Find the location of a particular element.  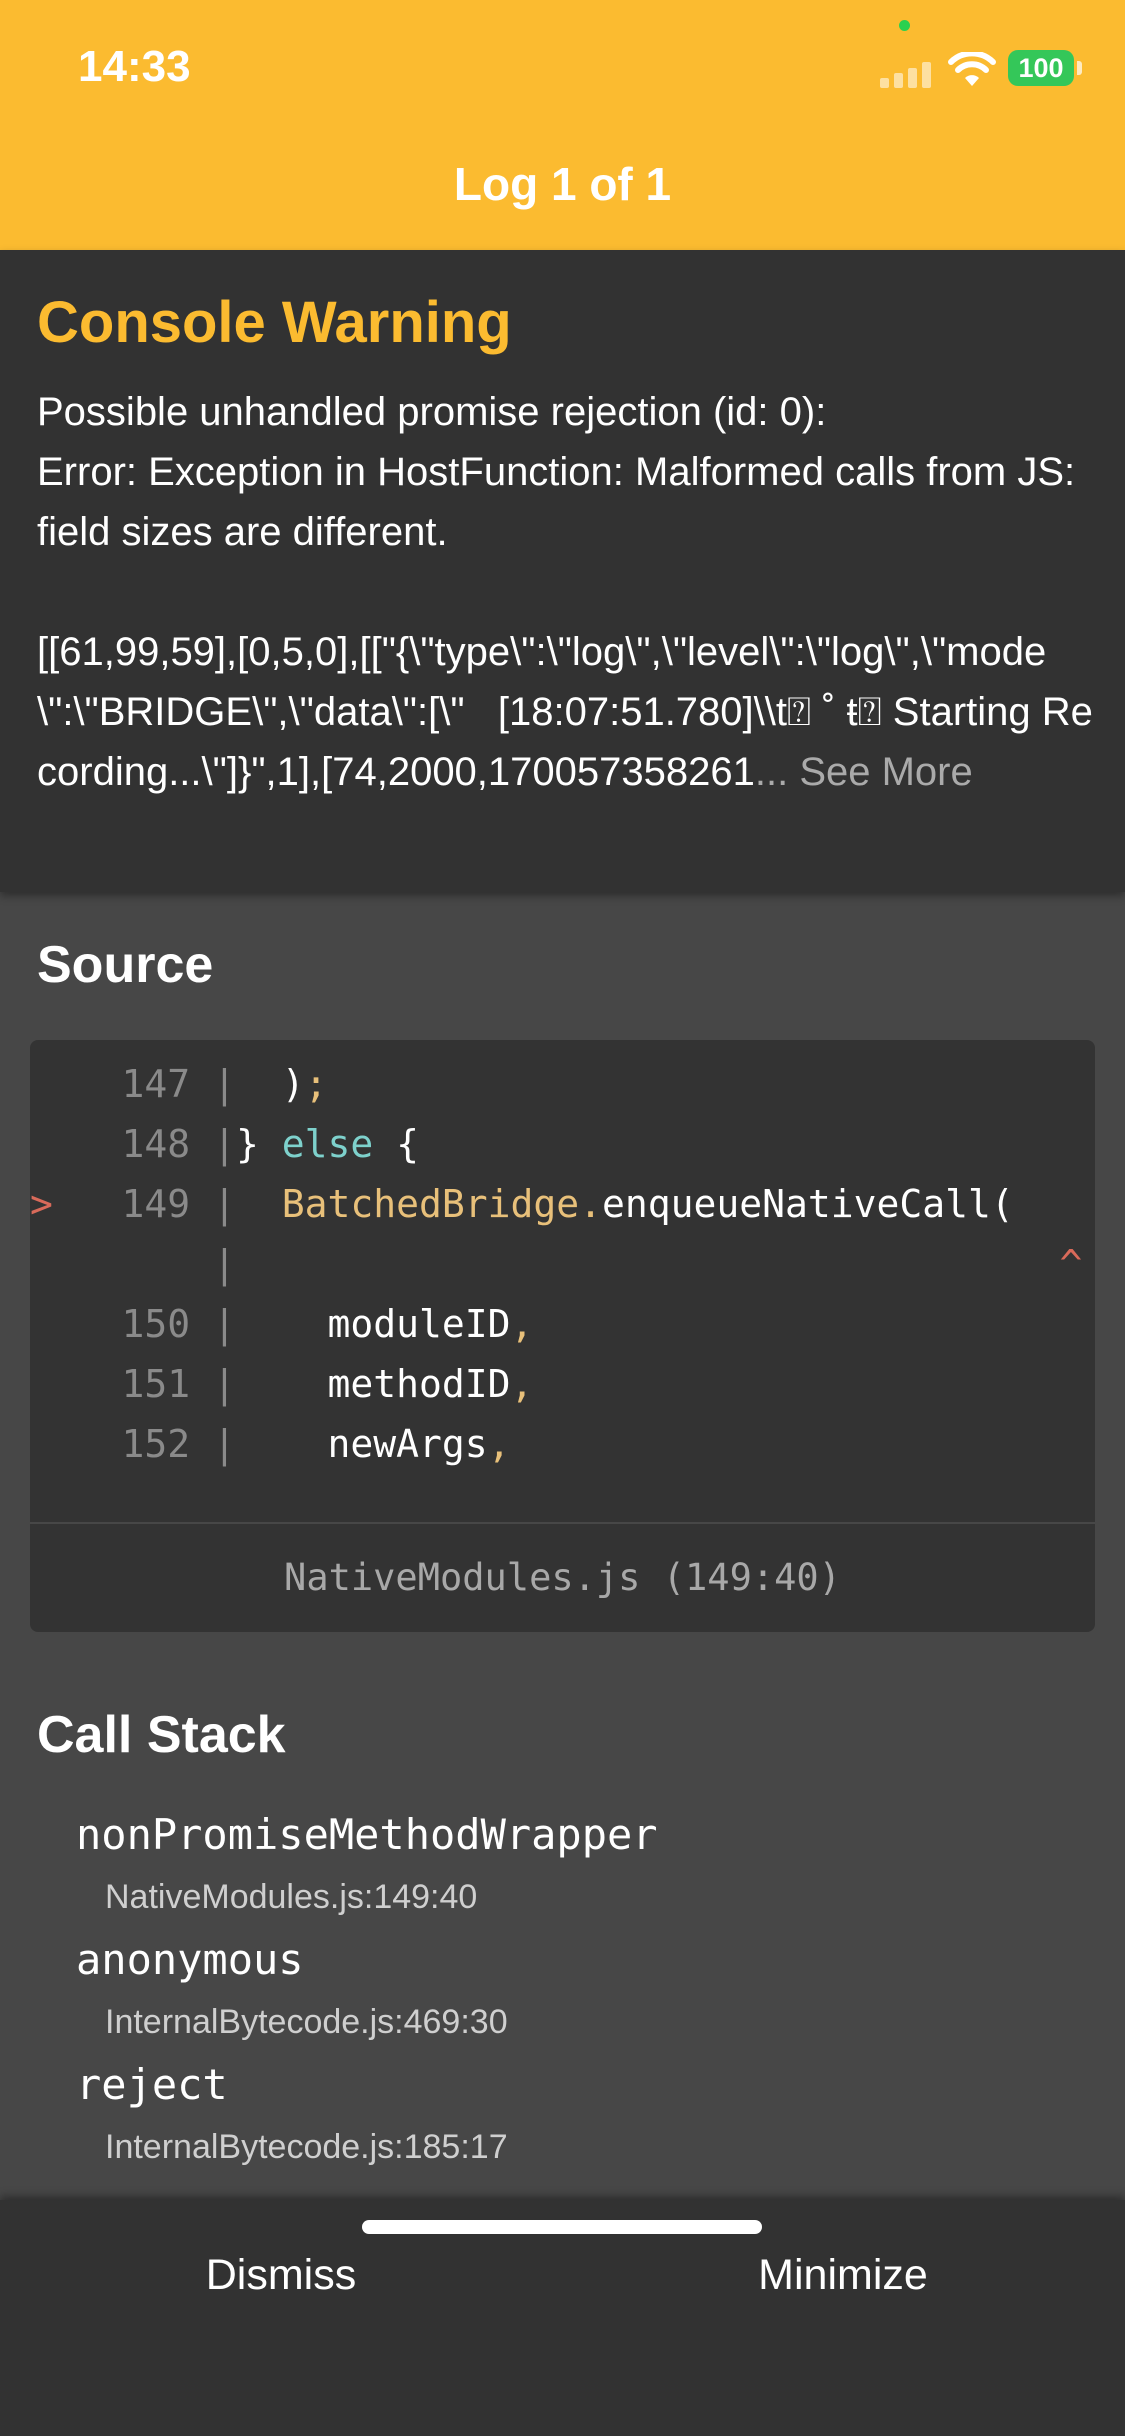

battery-icon: 100 is located at coordinates (1041, 68).